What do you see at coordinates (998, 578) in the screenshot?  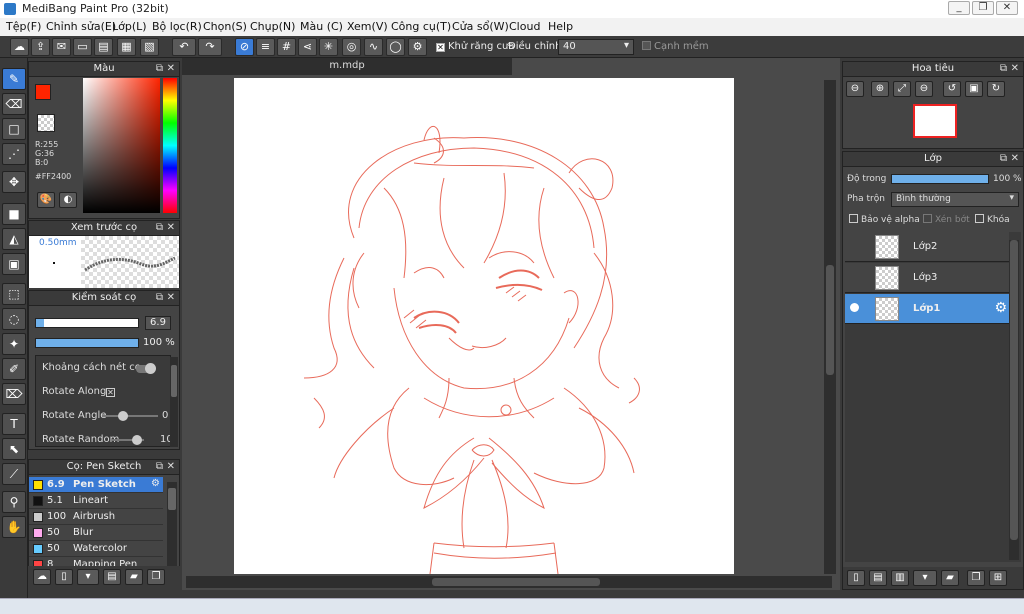 I see `layer-properties-icon: ⊞` at bounding box center [998, 578].